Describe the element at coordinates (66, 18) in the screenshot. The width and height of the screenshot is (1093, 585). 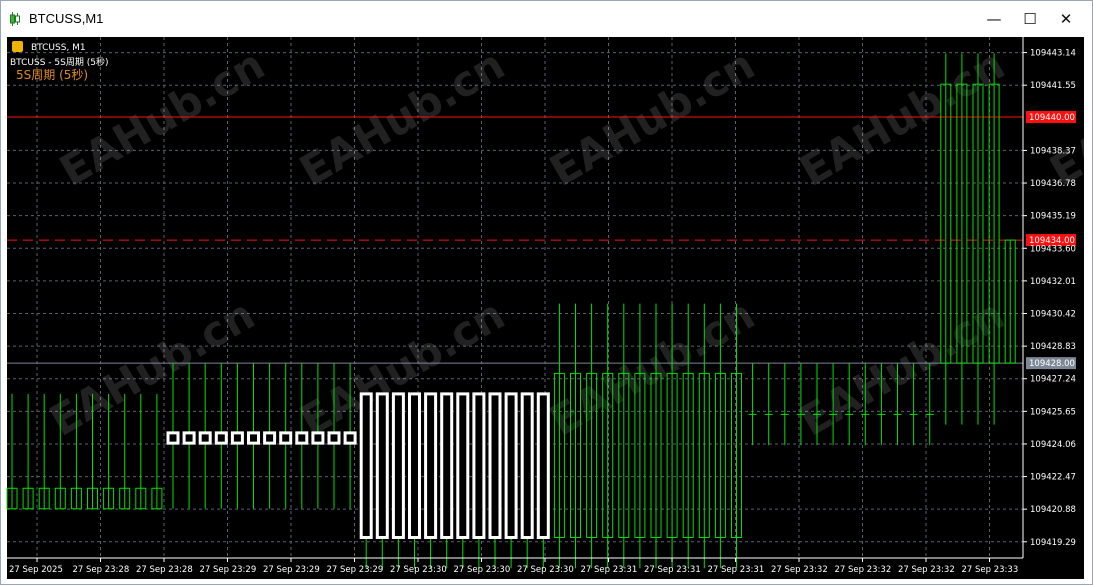
I see `window-title: BTCUSS,M1` at that location.